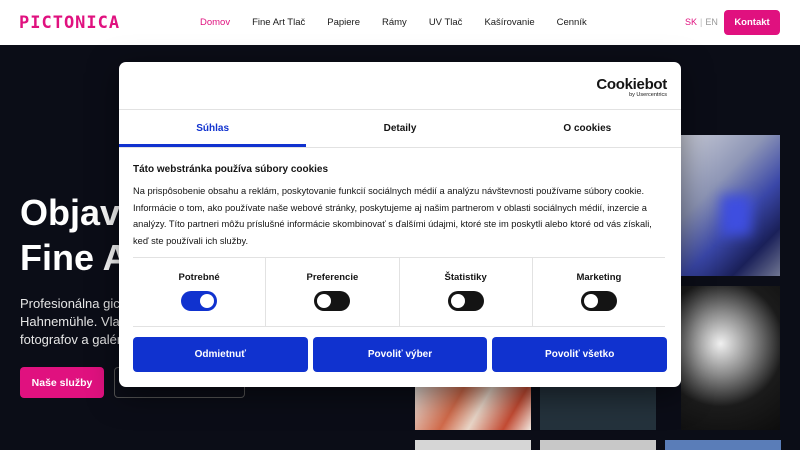 This screenshot has height=450, width=800. Describe the element at coordinates (343, 22) in the screenshot. I see `nav-item-papiere: Papiere` at that location.